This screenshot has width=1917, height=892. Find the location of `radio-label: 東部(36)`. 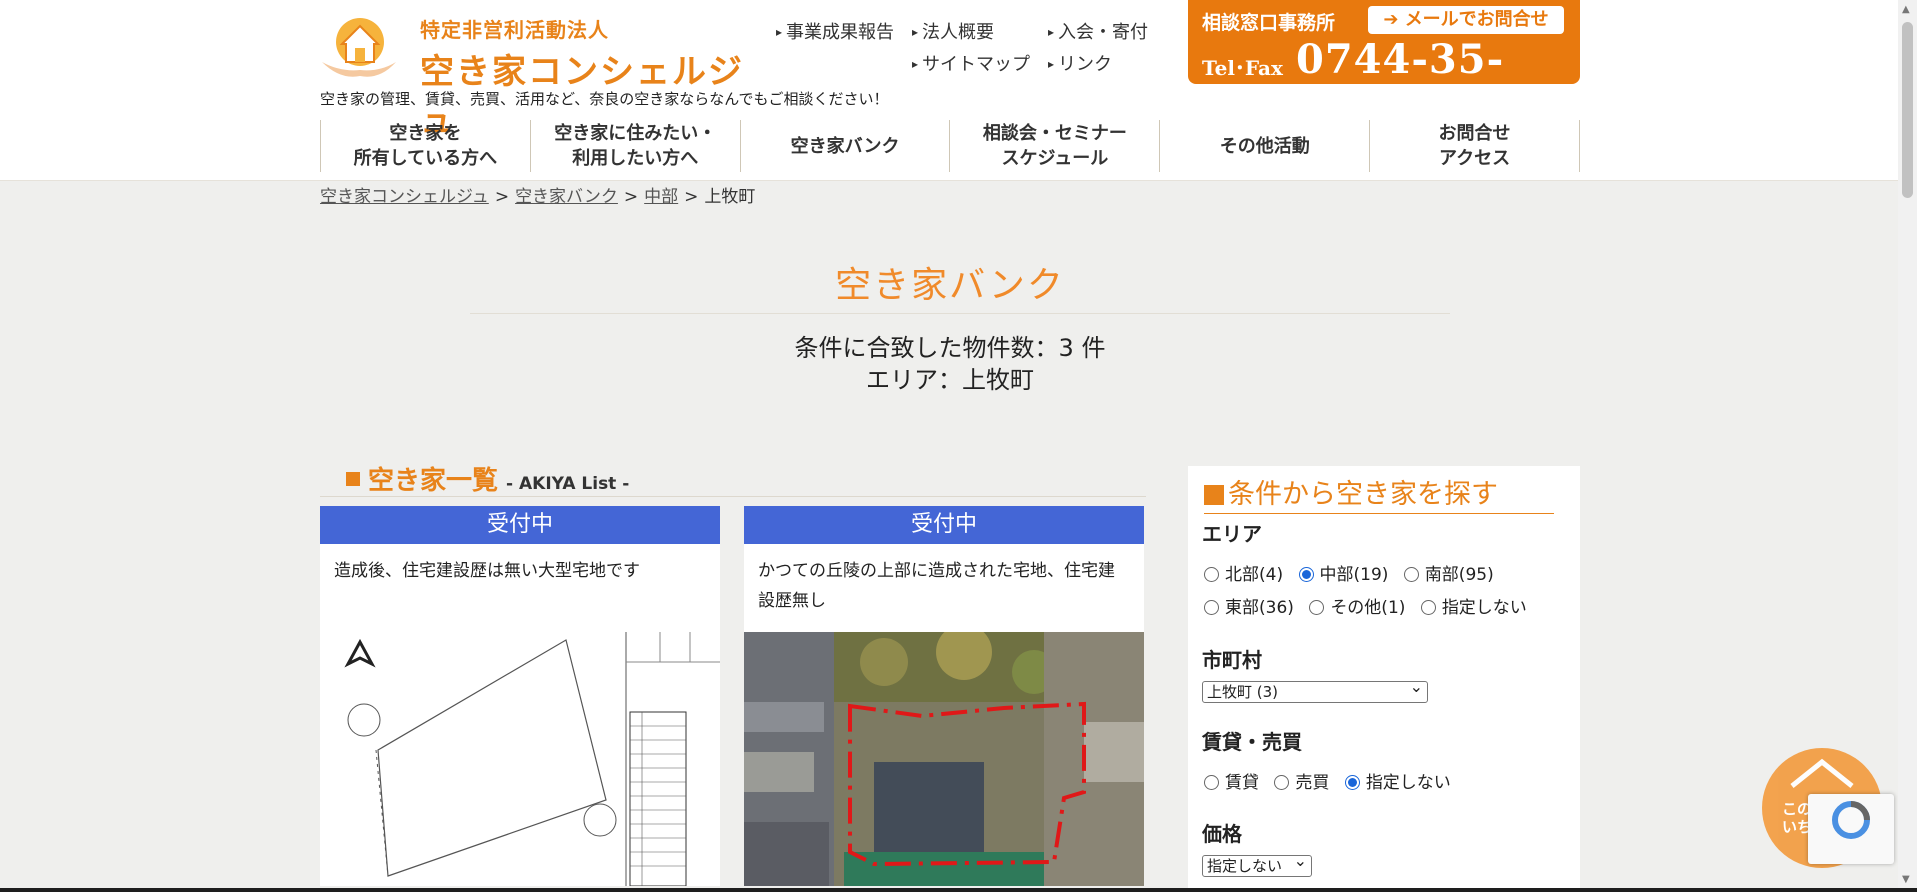

radio-label: 東部(36) is located at coordinates (1259, 608).